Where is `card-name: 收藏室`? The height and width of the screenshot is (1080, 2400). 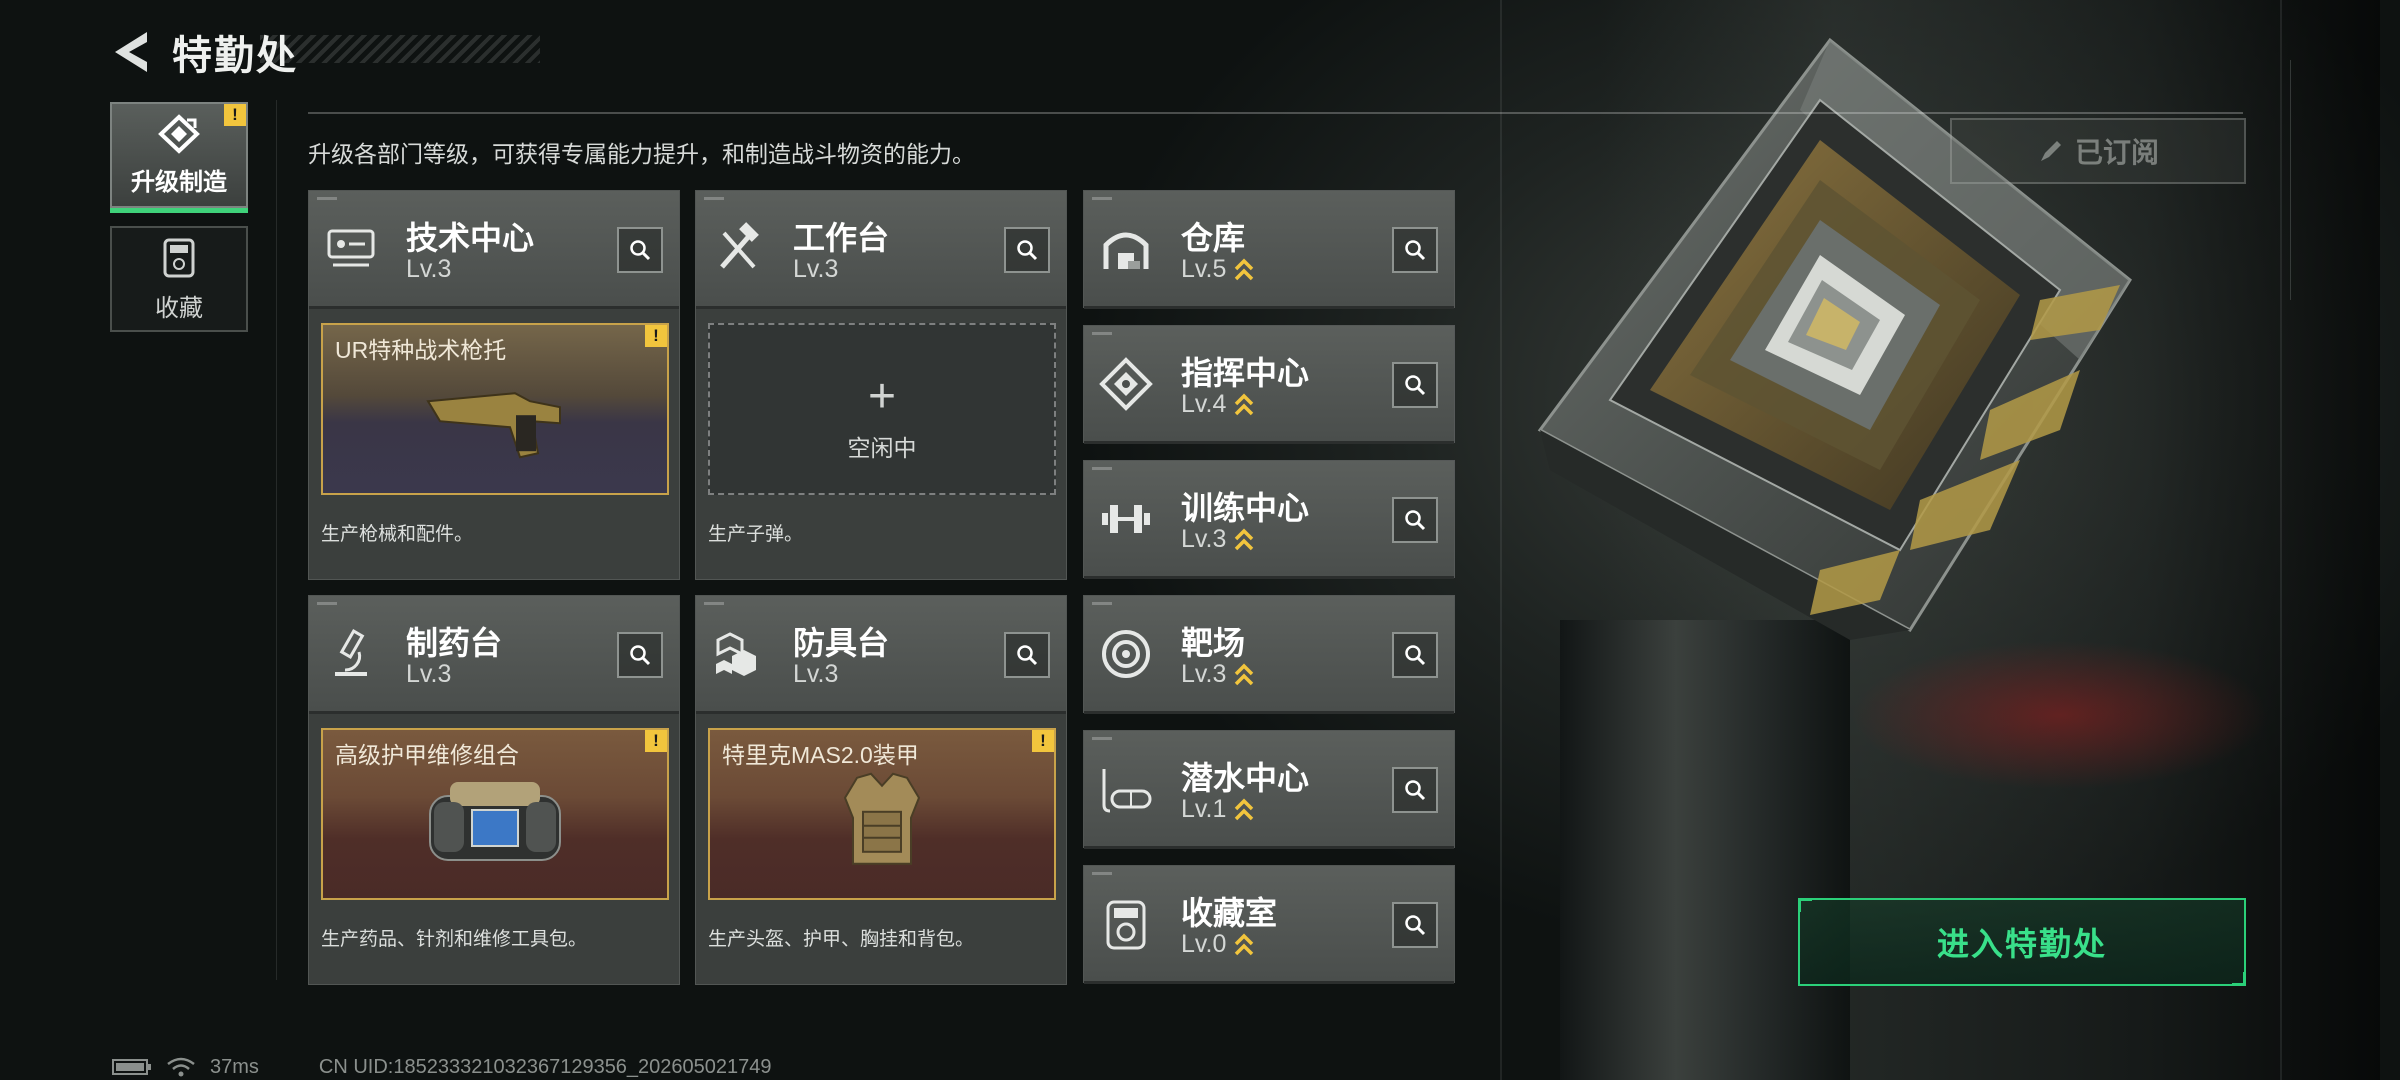
card-name: 收藏室 is located at coordinates (1229, 913).